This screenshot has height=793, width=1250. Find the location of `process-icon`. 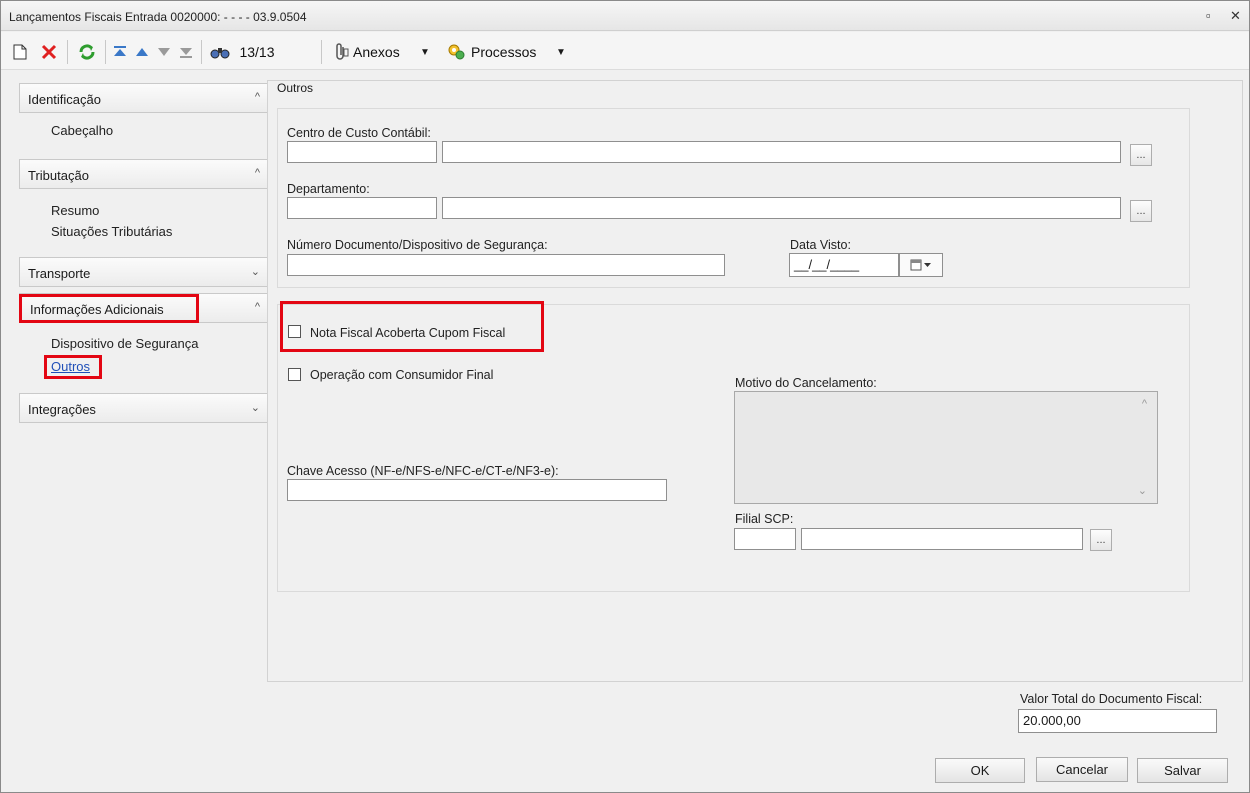

process-icon is located at coordinates (456, 52).